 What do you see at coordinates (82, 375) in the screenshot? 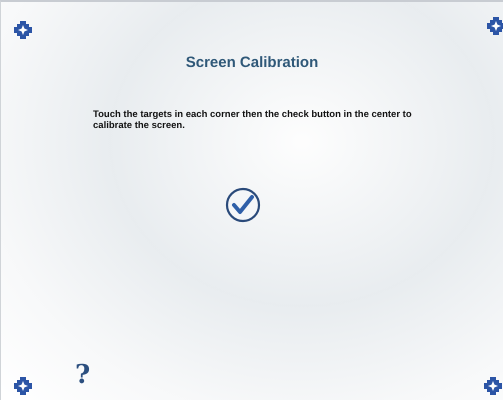
I see `help-button: ?` at bounding box center [82, 375].